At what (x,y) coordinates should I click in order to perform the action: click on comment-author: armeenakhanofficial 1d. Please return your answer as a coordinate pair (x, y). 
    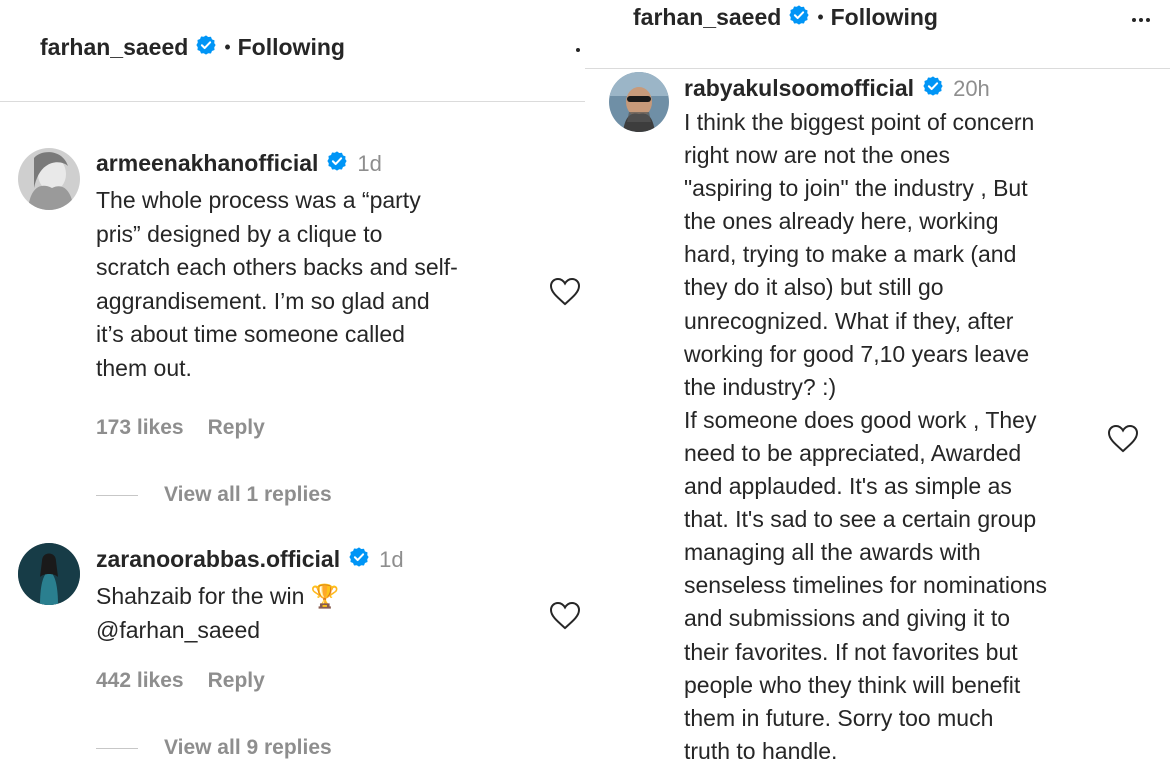
    Looking at the image, I should click on (239, 163).